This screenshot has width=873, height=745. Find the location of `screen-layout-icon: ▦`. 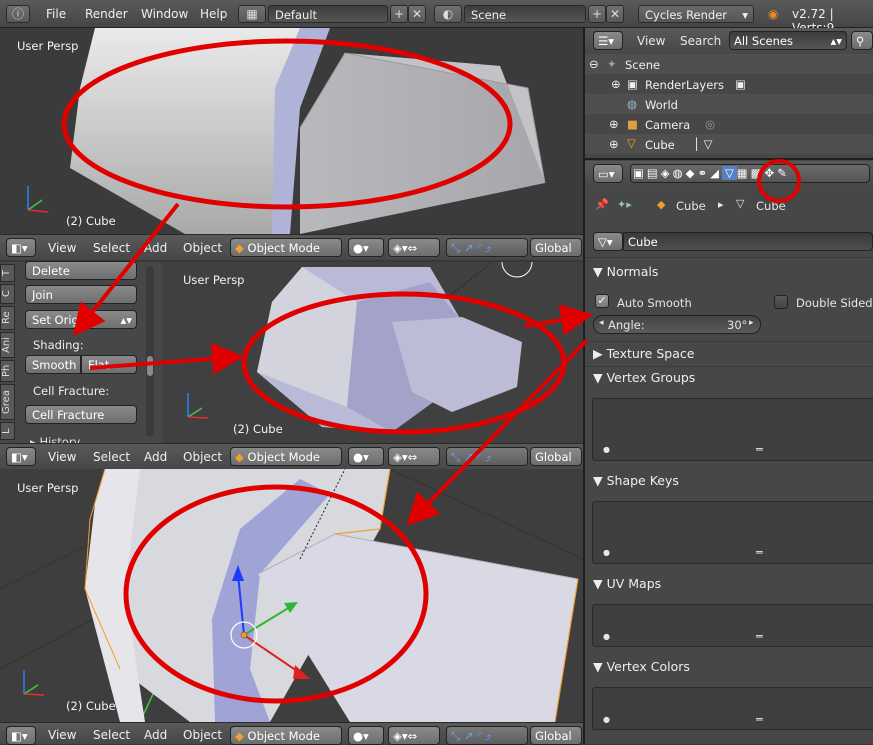

screen-layout-icon: ▦ is located at coordinates (252, 14).